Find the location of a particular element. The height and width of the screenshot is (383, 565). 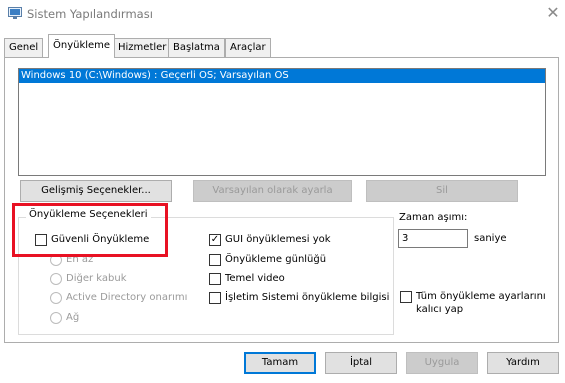

alternate-shell-label: Diğer kabuk is located at coordinates (96, 278).